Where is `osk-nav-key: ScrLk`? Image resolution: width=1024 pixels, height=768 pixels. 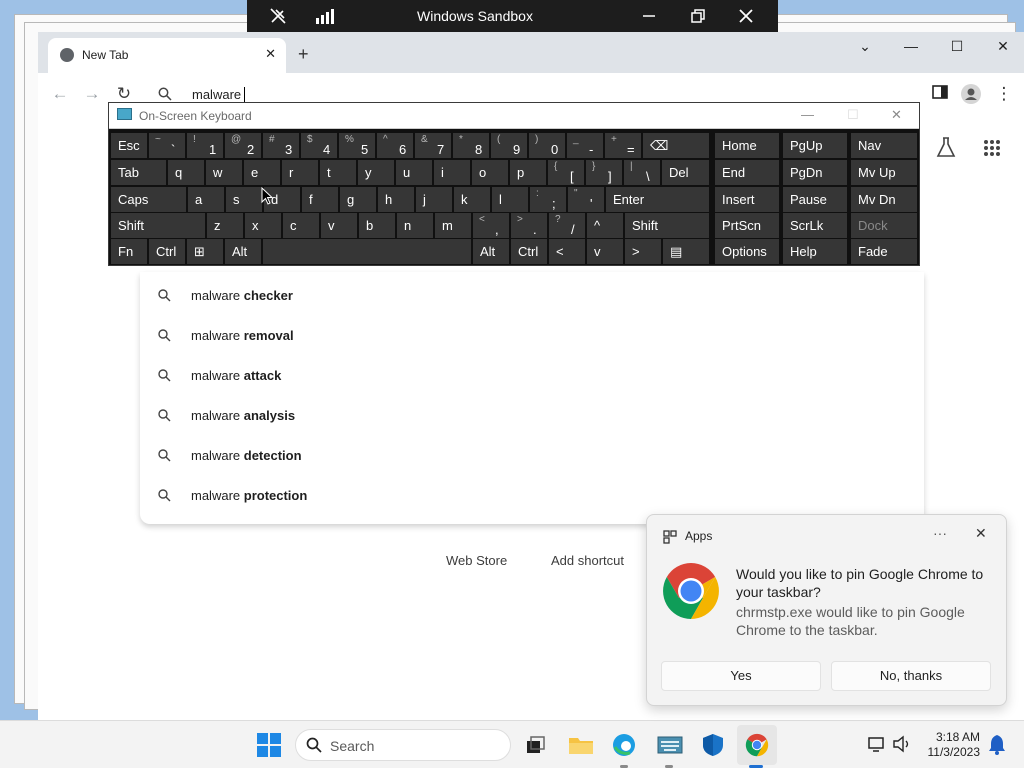 osk-nav-key: ScrLk is located at coordinates (815, 225).